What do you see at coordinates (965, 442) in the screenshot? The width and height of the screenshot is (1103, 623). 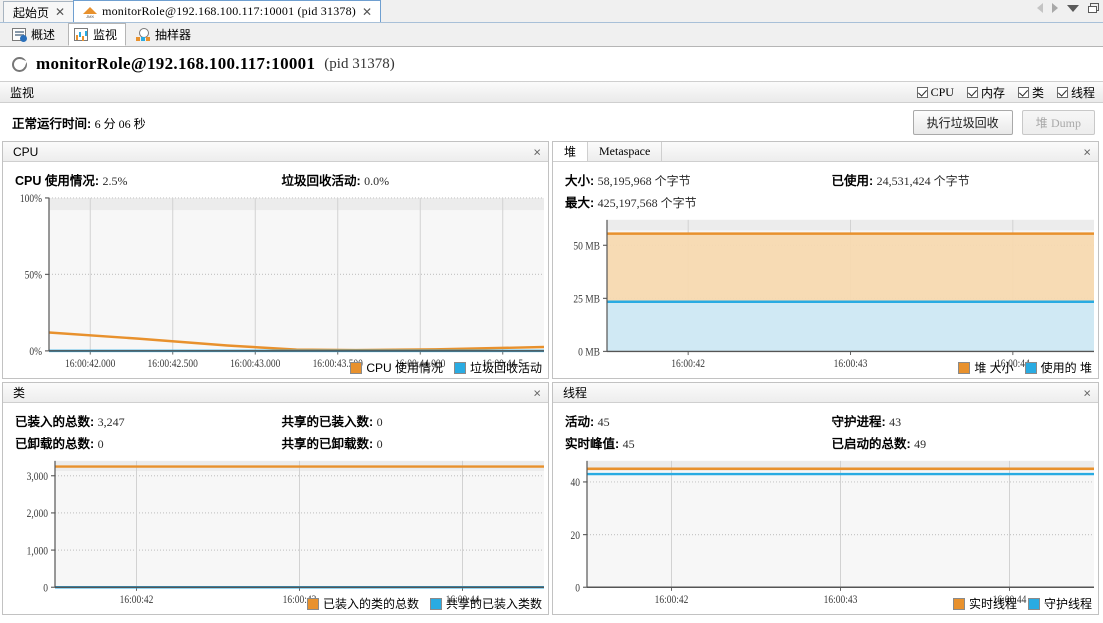 I see `stat-threads-started-total: 已启动的总数: 49` at bounding box center [965, 442].